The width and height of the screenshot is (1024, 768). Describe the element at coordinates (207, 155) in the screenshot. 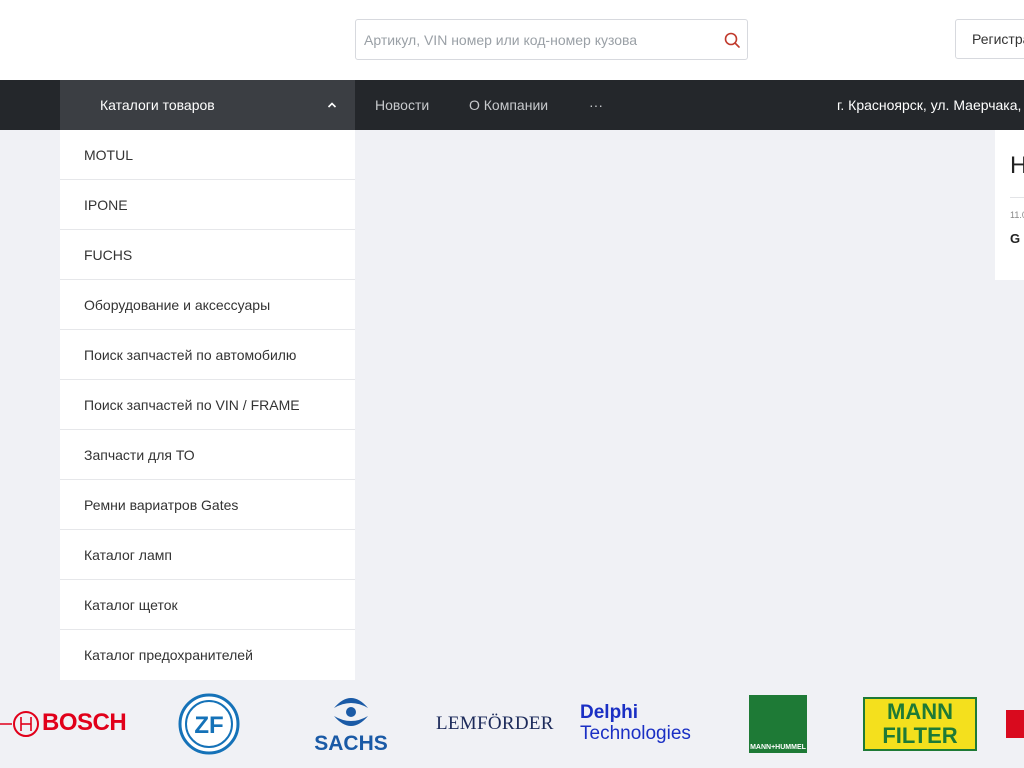

I see `dropdown-item-motul: MOTUL` at that location.